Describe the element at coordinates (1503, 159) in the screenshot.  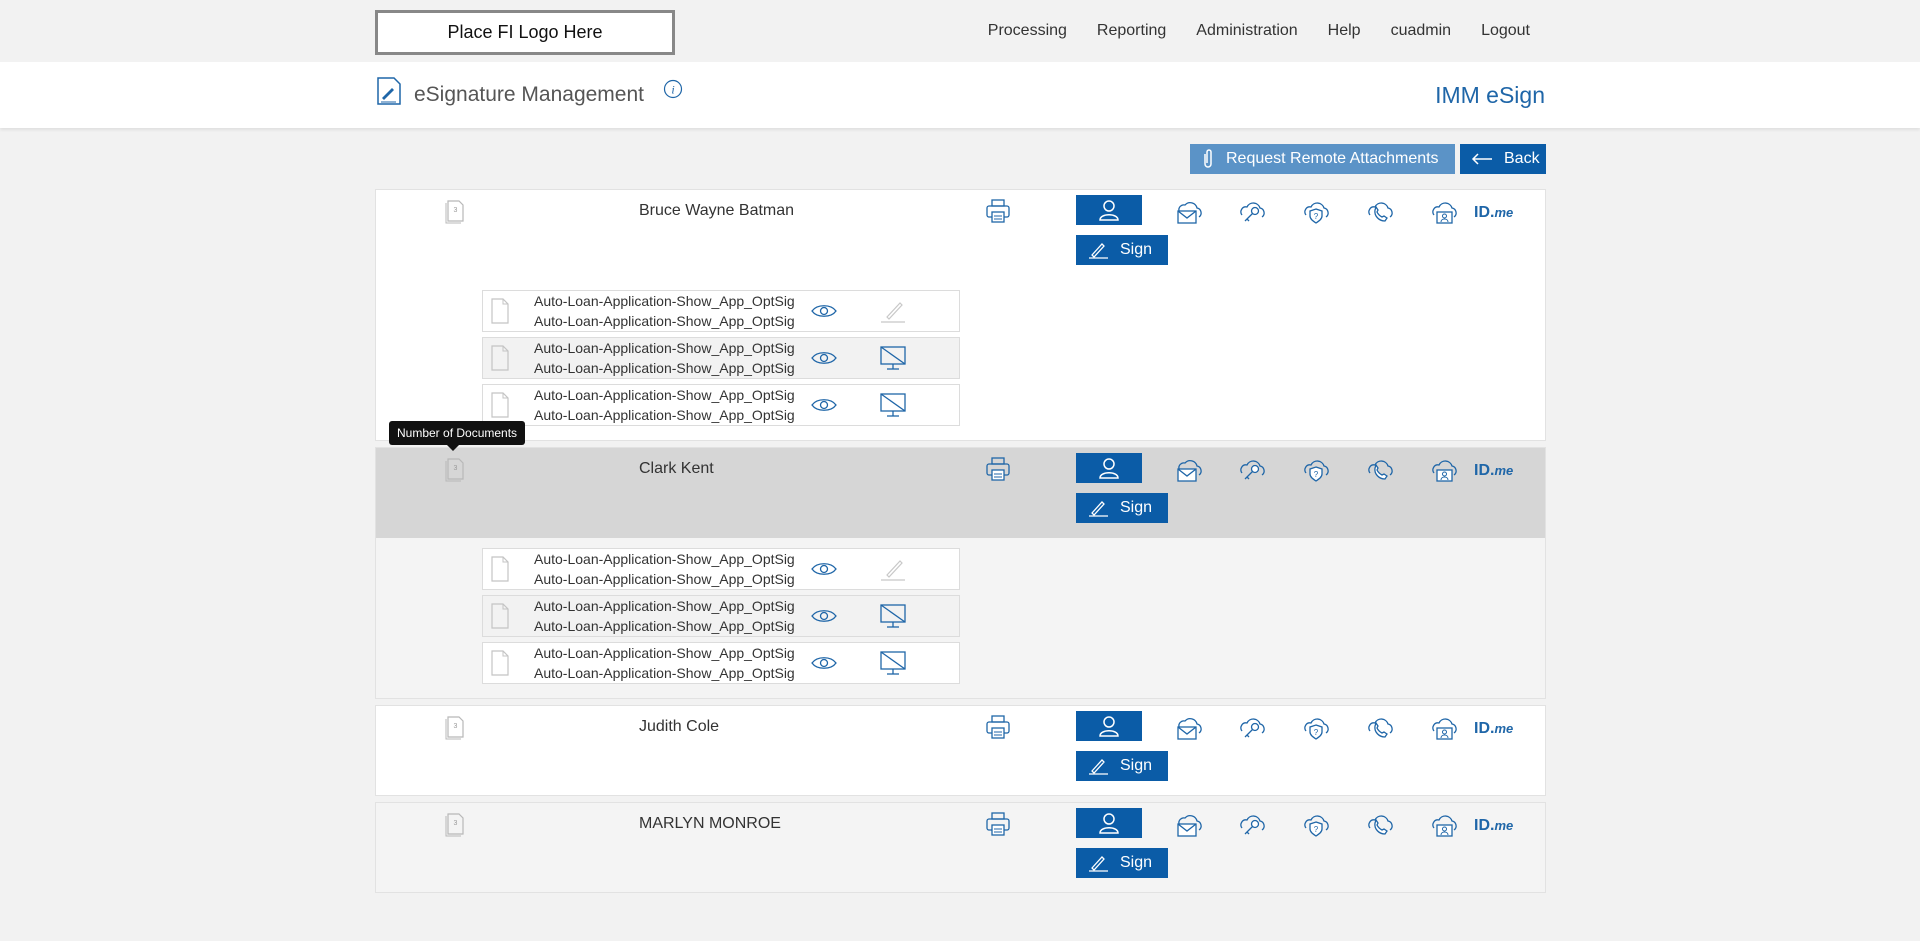
I see `back-button: Back` at that location.